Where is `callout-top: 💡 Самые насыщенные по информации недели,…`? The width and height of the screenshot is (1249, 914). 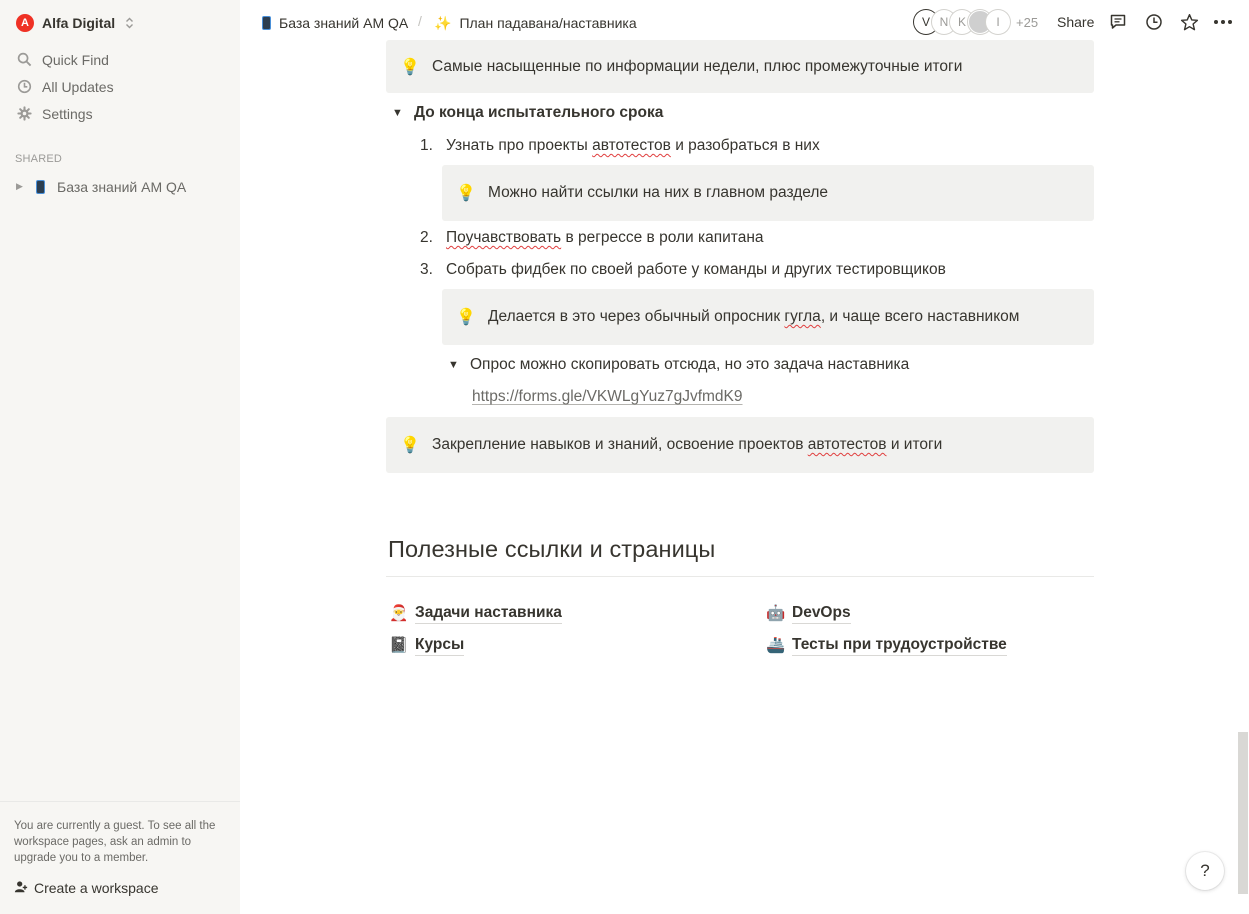 callout-top: 💡 Самые насыщенные по информации недели,… is located at coordinates (740, 66).